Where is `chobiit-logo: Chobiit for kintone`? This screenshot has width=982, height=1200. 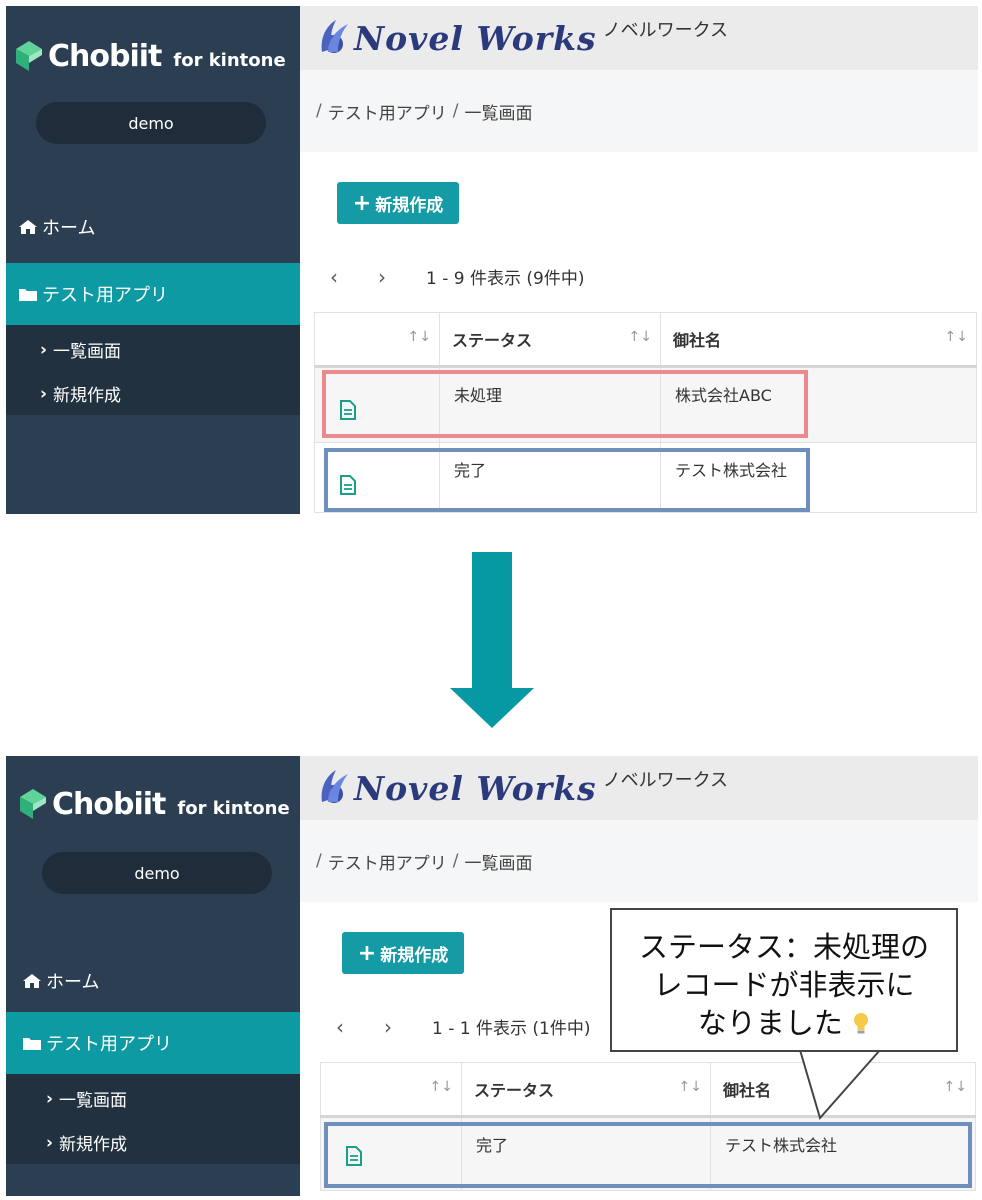 chobiit-logo: Chobiit for kintone is located at coordinates (151, 56).